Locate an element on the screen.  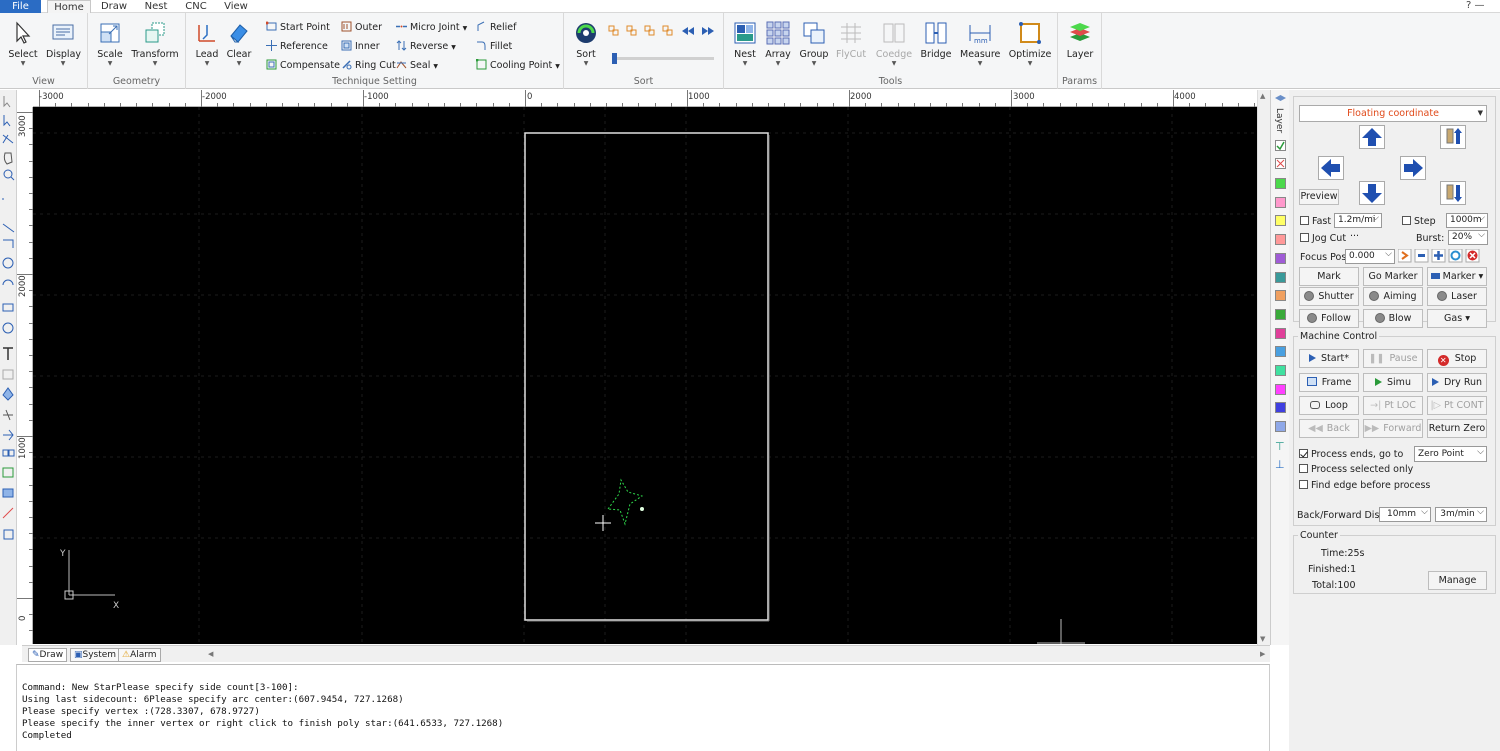
tab-scroll-left: ◀ is located at coordinates (210, 654).